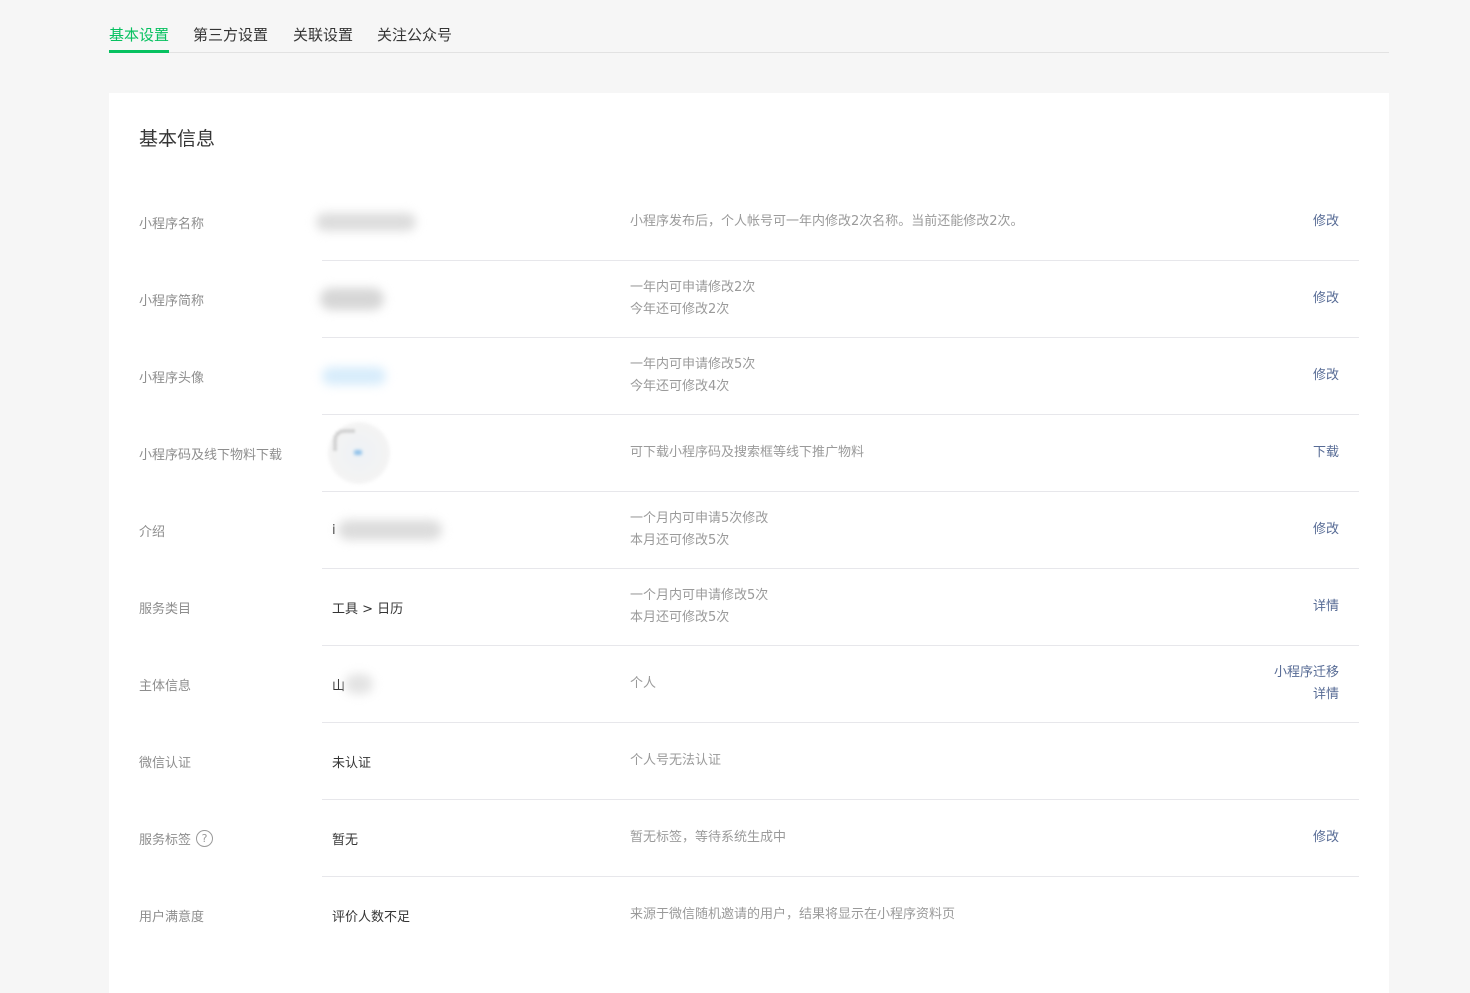 This screenshot has height=993, width=1470. I want to click on desc-line: 小程序发布后，个人帐号可一年内修改2次名称。当前还能修改2次。, so click(827, 221).